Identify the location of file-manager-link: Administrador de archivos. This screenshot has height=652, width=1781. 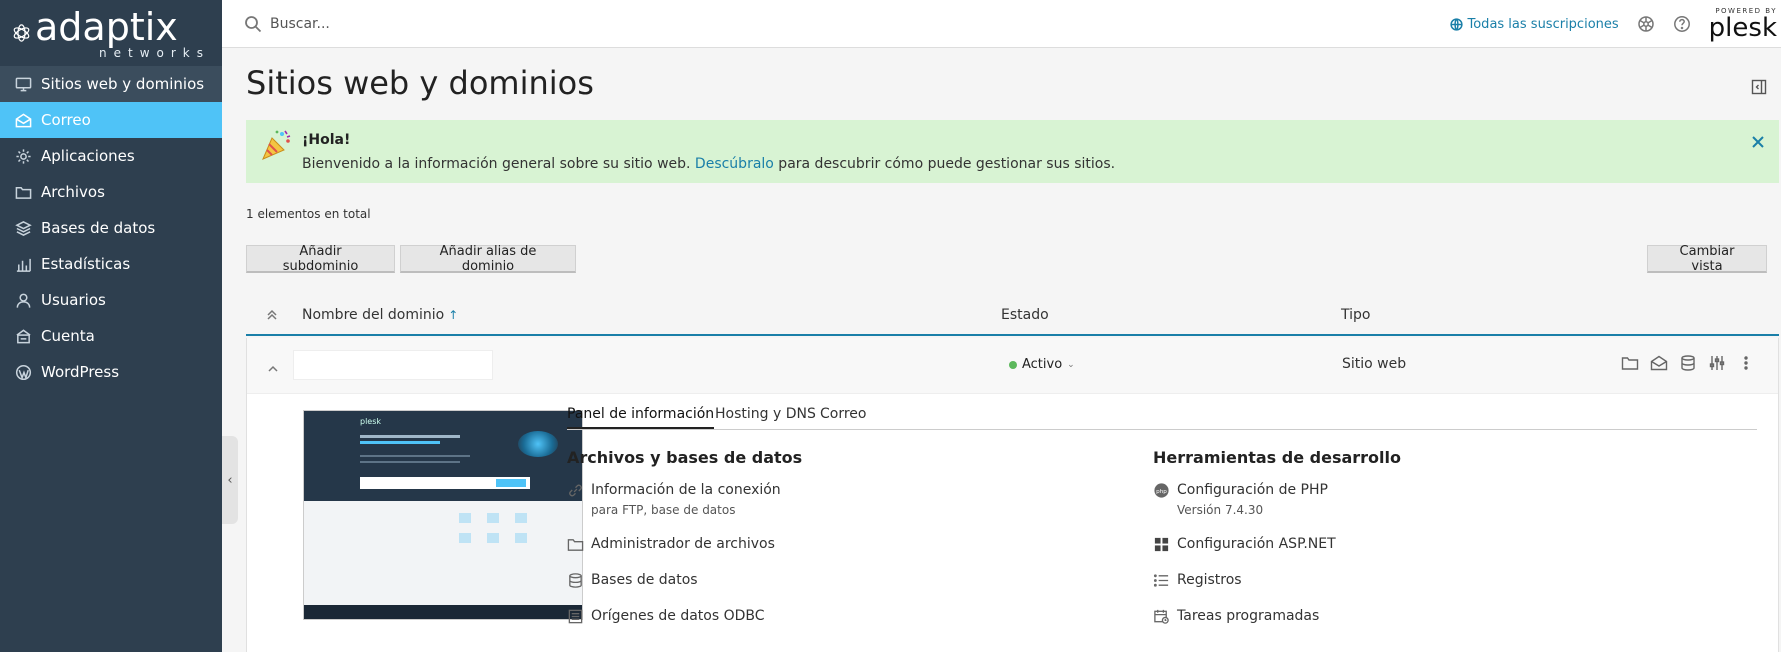
(671, 545).